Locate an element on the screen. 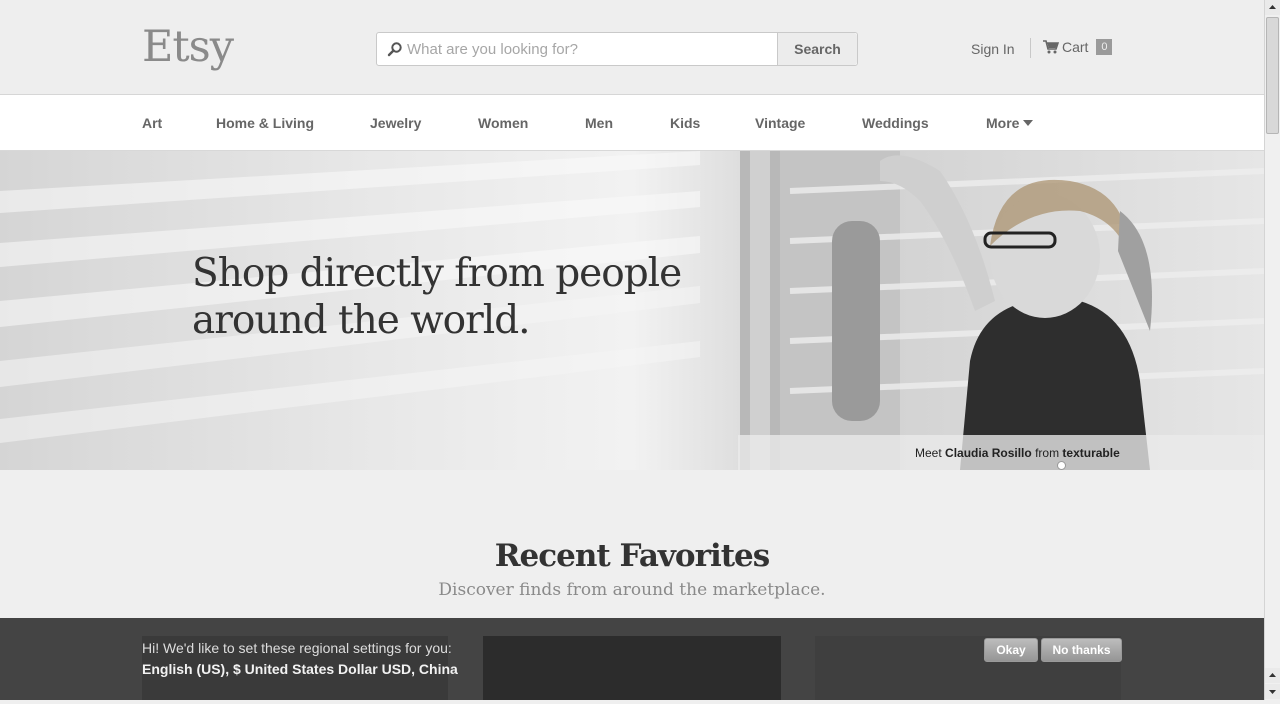 This screenshot has height=704, width=1280. hero-caption: Meet Claudia Rosillo from texturable is located at coordinates (1017, 453).